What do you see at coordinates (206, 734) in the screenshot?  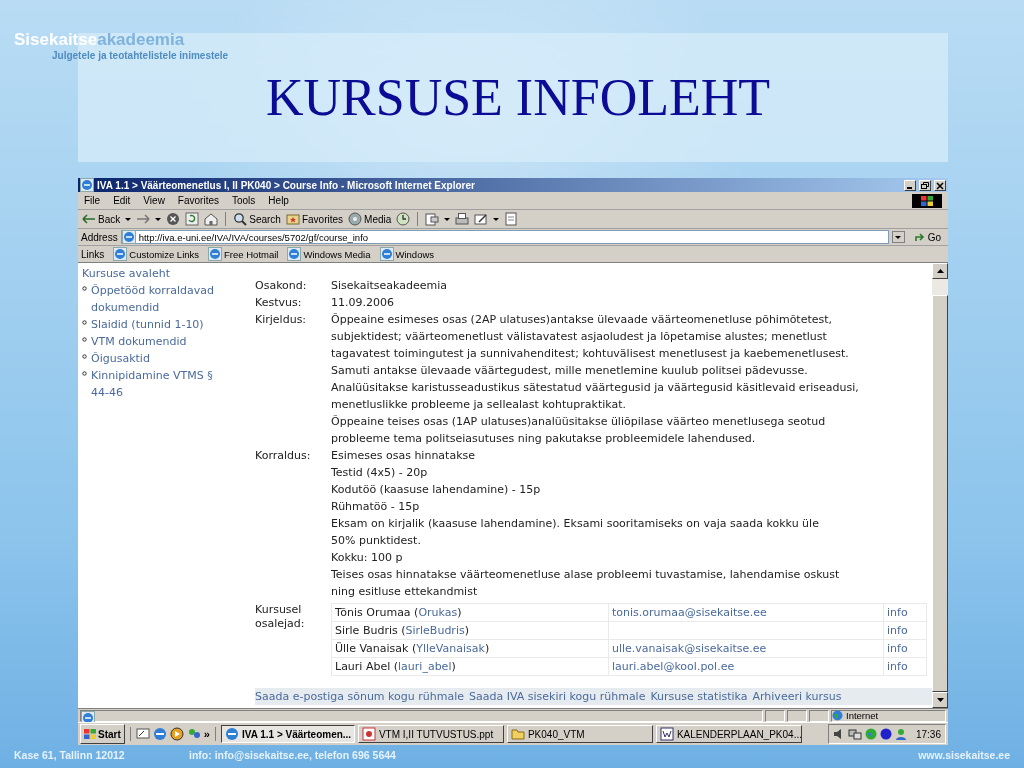 I see `more-button: »` at bounding box center [206, 734].